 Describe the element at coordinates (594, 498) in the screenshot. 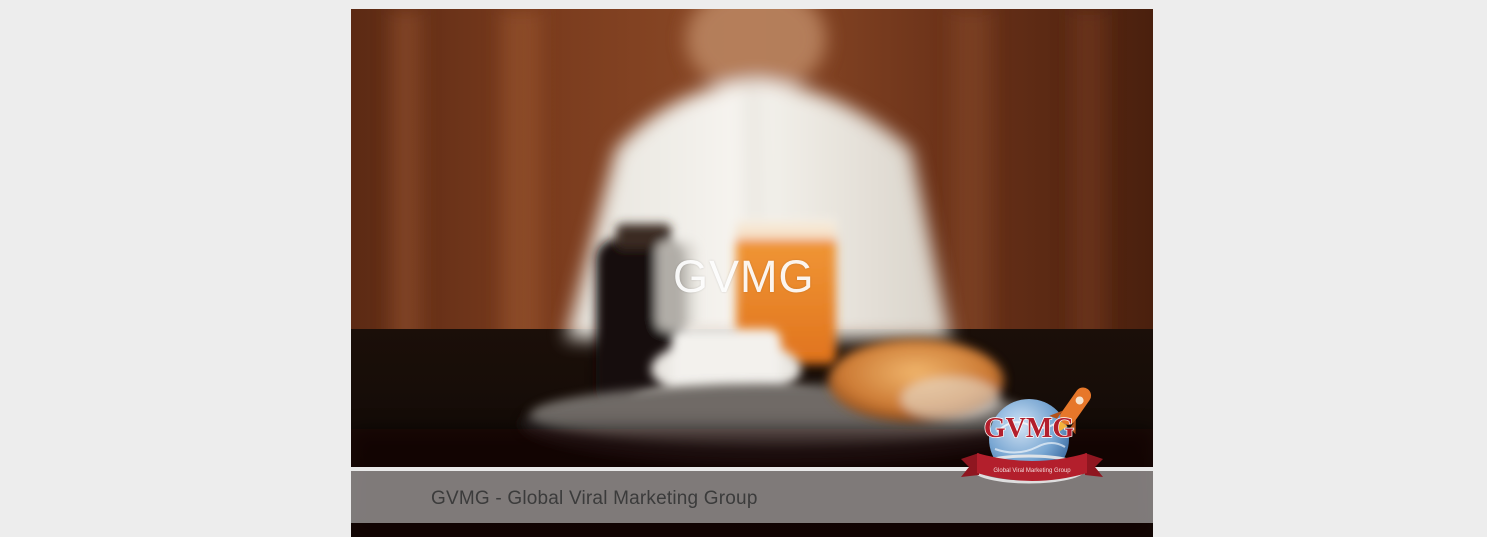

I see `caption-text: GVMG - Global Viral Marketing Group` at that location.